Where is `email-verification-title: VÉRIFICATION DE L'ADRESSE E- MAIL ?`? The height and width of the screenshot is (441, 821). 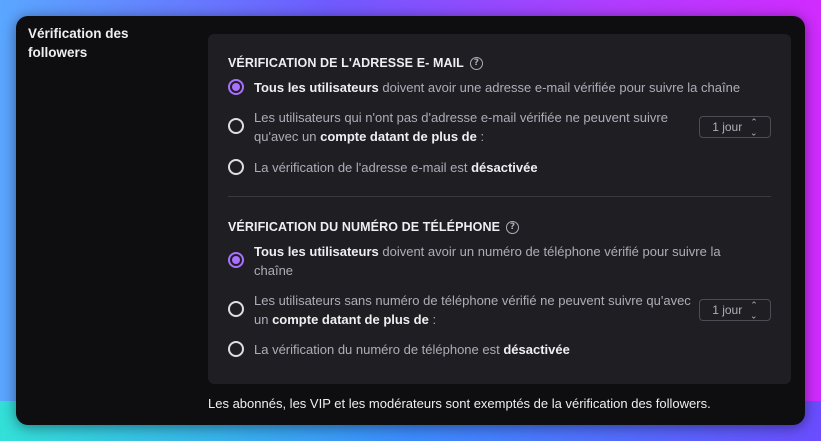 email-verification-title: VÉRIFICATION DE L'ADRESSE E- MAIL ? is located at coordinates (355, 63).